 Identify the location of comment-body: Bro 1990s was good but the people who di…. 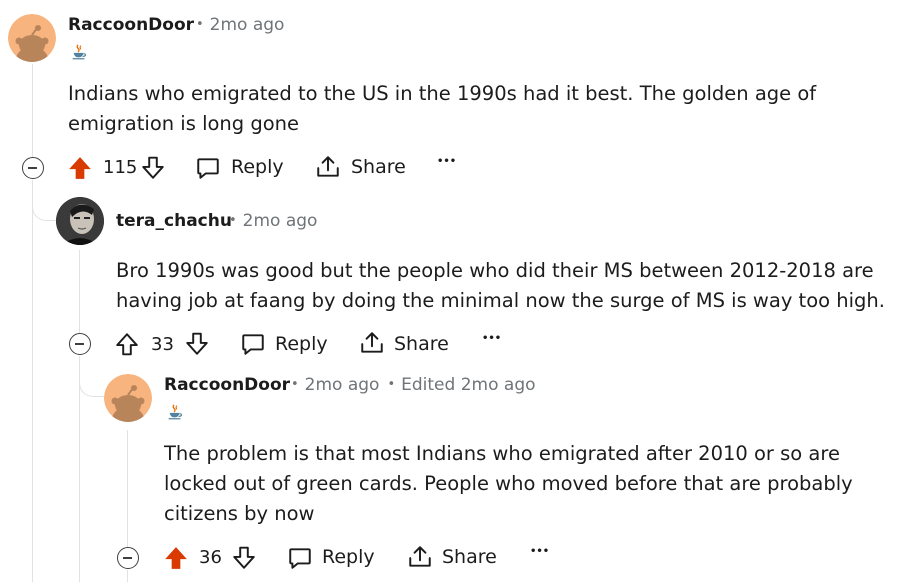
(500, 285).